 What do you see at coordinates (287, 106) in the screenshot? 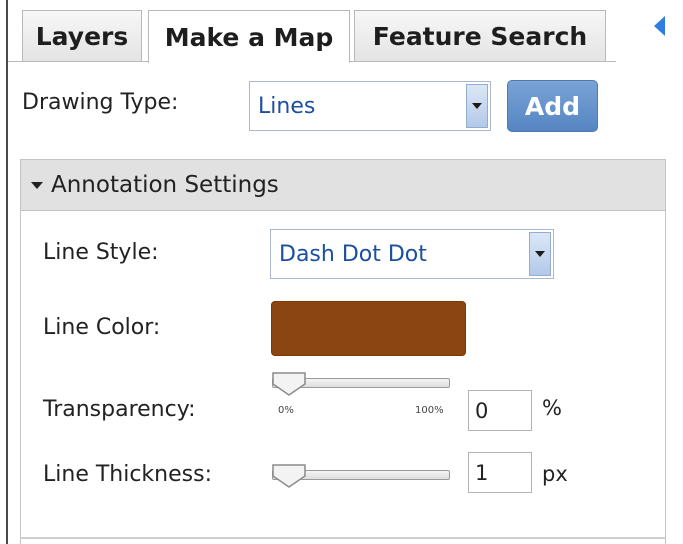
I see `drawing-type-value: Lines` at bounding box center [287, 106].